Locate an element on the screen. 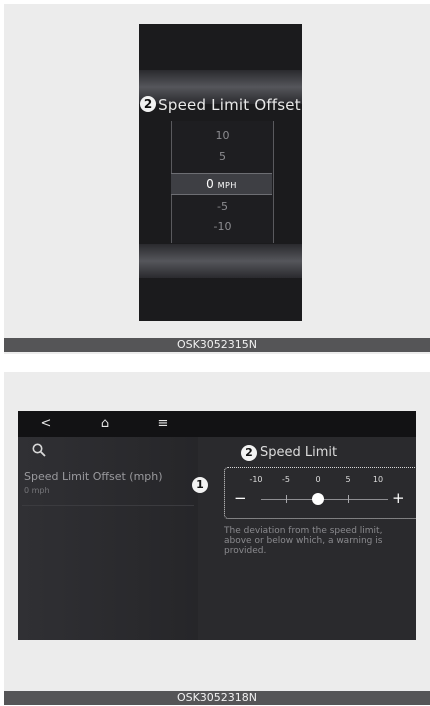 This screenshot has width=430, height=706. speed-limit-title: Speed Limit is located at coordinates (299, 452).